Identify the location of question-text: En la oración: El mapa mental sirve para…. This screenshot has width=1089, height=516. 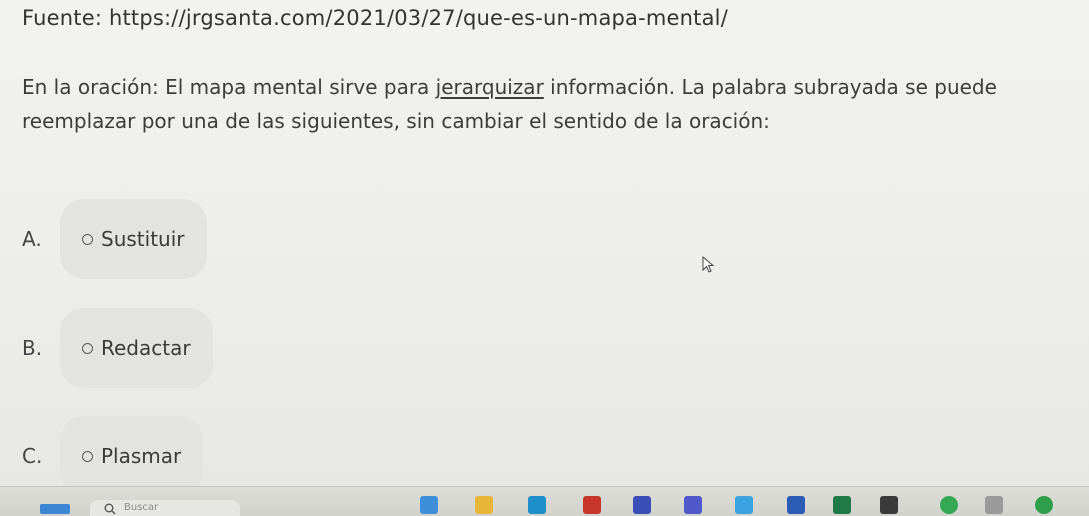
(549, 104).